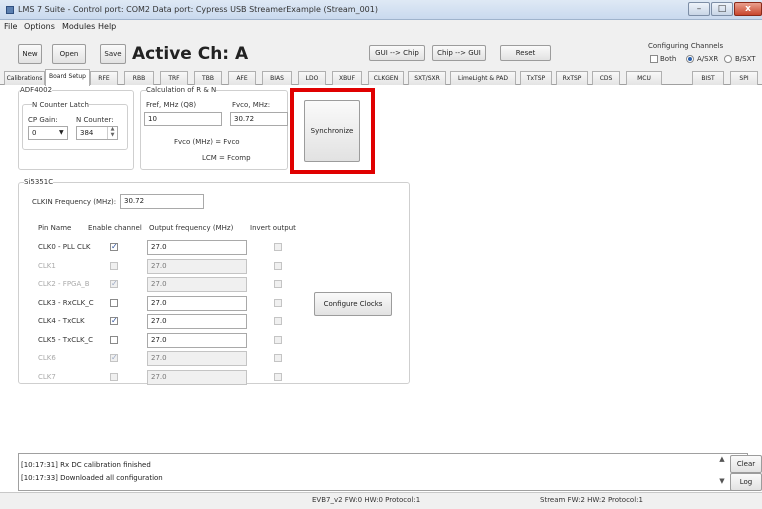  I want to click on stream-status: Stream FW:2 HW:2 Protocol:1, so click(591, 500).